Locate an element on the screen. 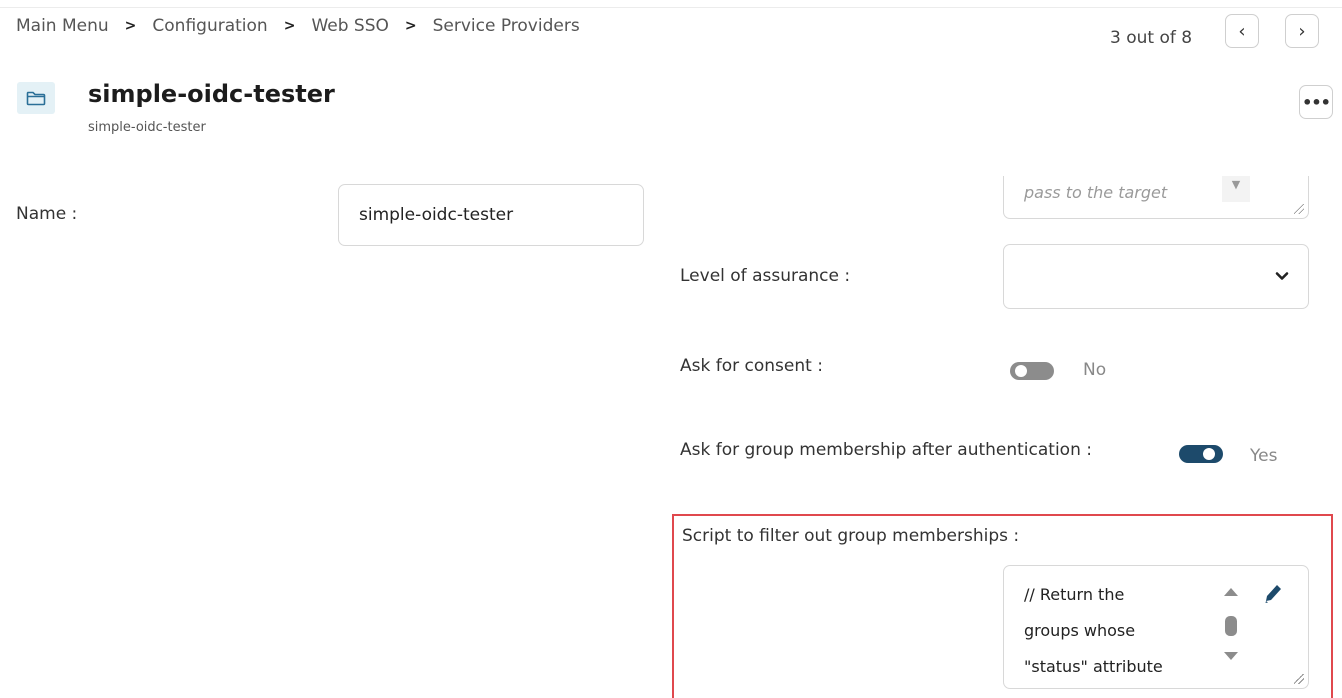 The width and height of the screenshot is (1342, 698). name-label: Name : is located at coordinates (47, 214).